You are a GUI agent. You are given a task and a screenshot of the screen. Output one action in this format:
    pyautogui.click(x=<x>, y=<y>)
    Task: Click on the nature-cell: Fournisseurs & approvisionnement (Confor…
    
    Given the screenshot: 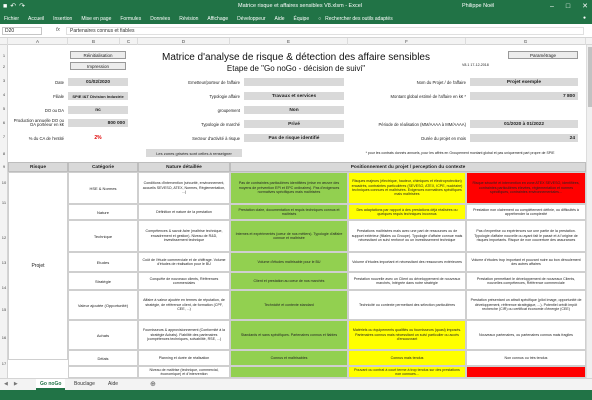 What is the action you would take?
    pyautogui.click(x=184, y=335)
    